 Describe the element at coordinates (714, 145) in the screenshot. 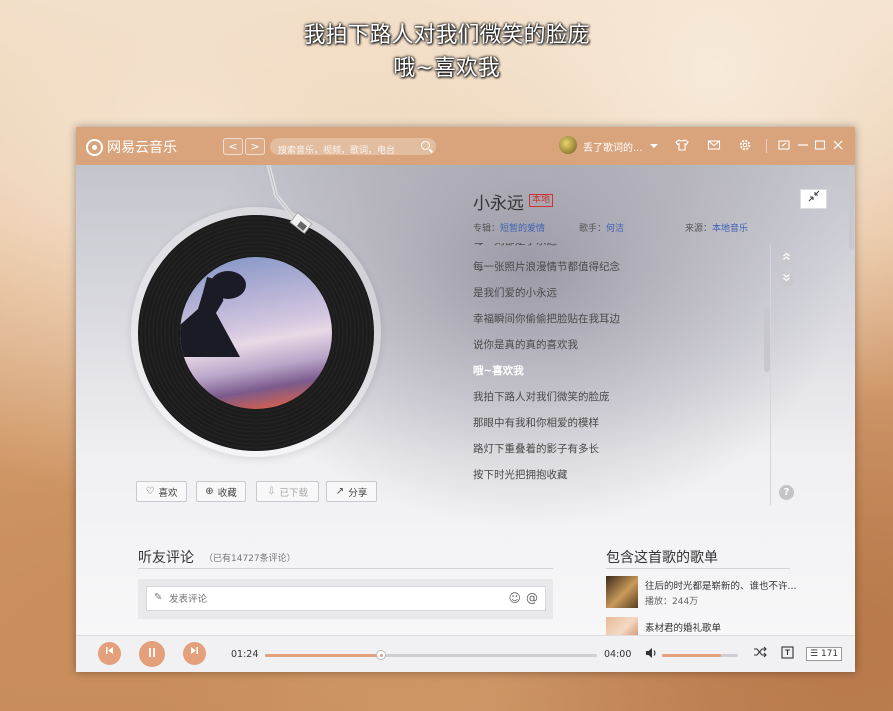

I see `mail-icon` at that location.